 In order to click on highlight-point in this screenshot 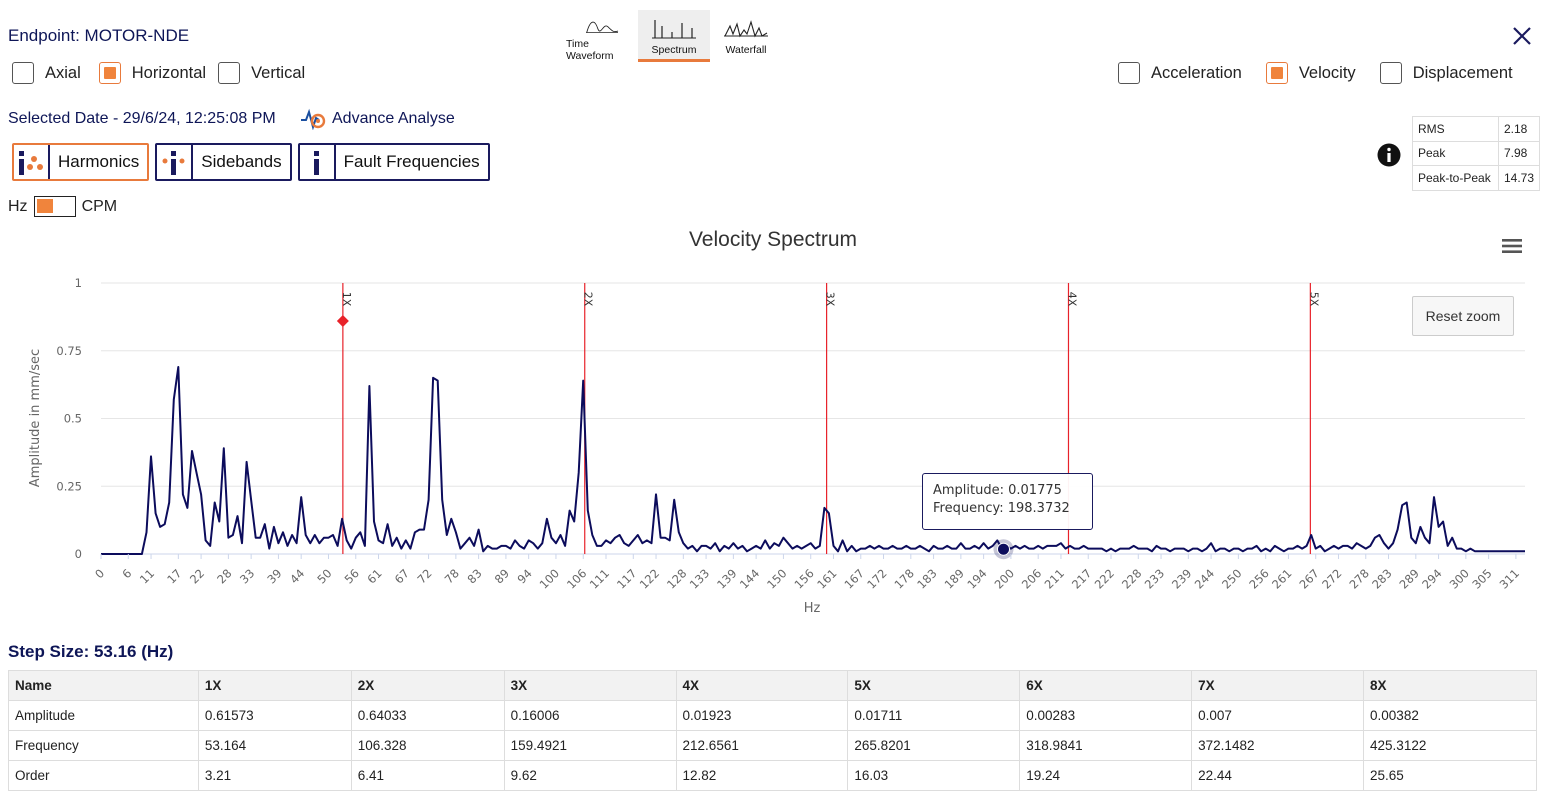, I will do `click(1004, 549)`.